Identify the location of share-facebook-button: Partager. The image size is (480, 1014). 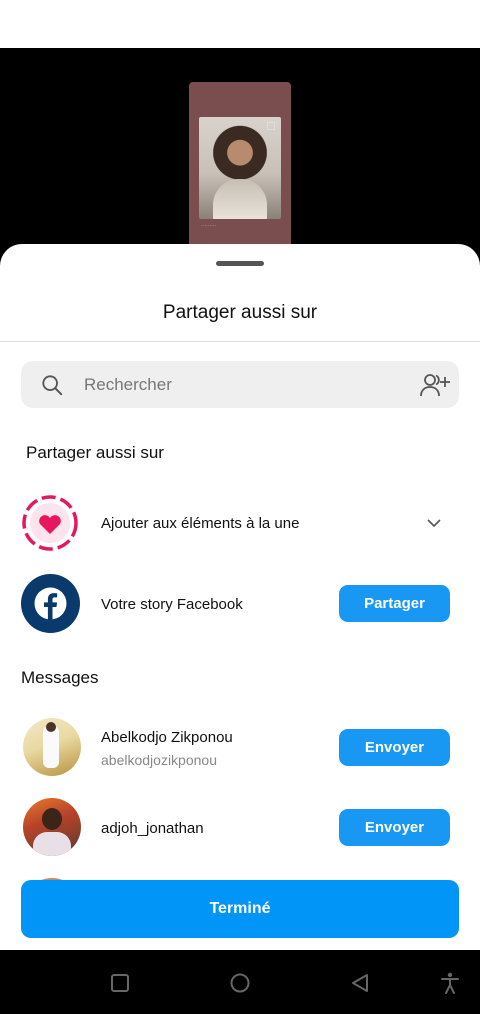
(394, 603).